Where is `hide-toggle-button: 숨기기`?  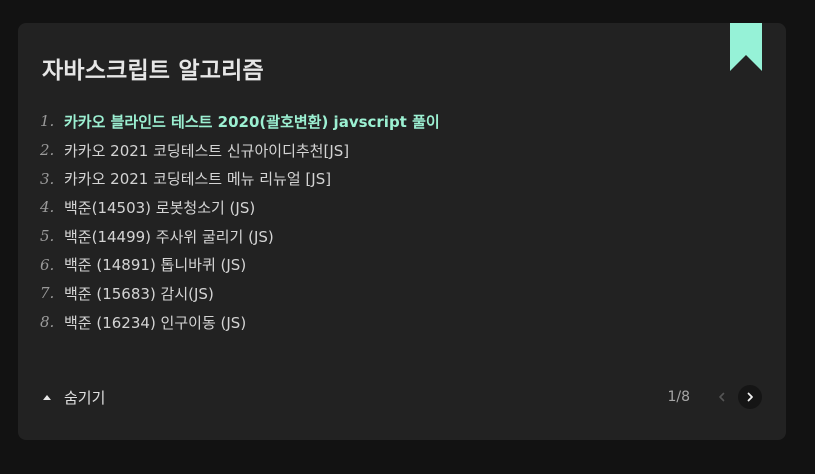 hide-toggle-button: 숨기기 is located at coordinates (73, 397).